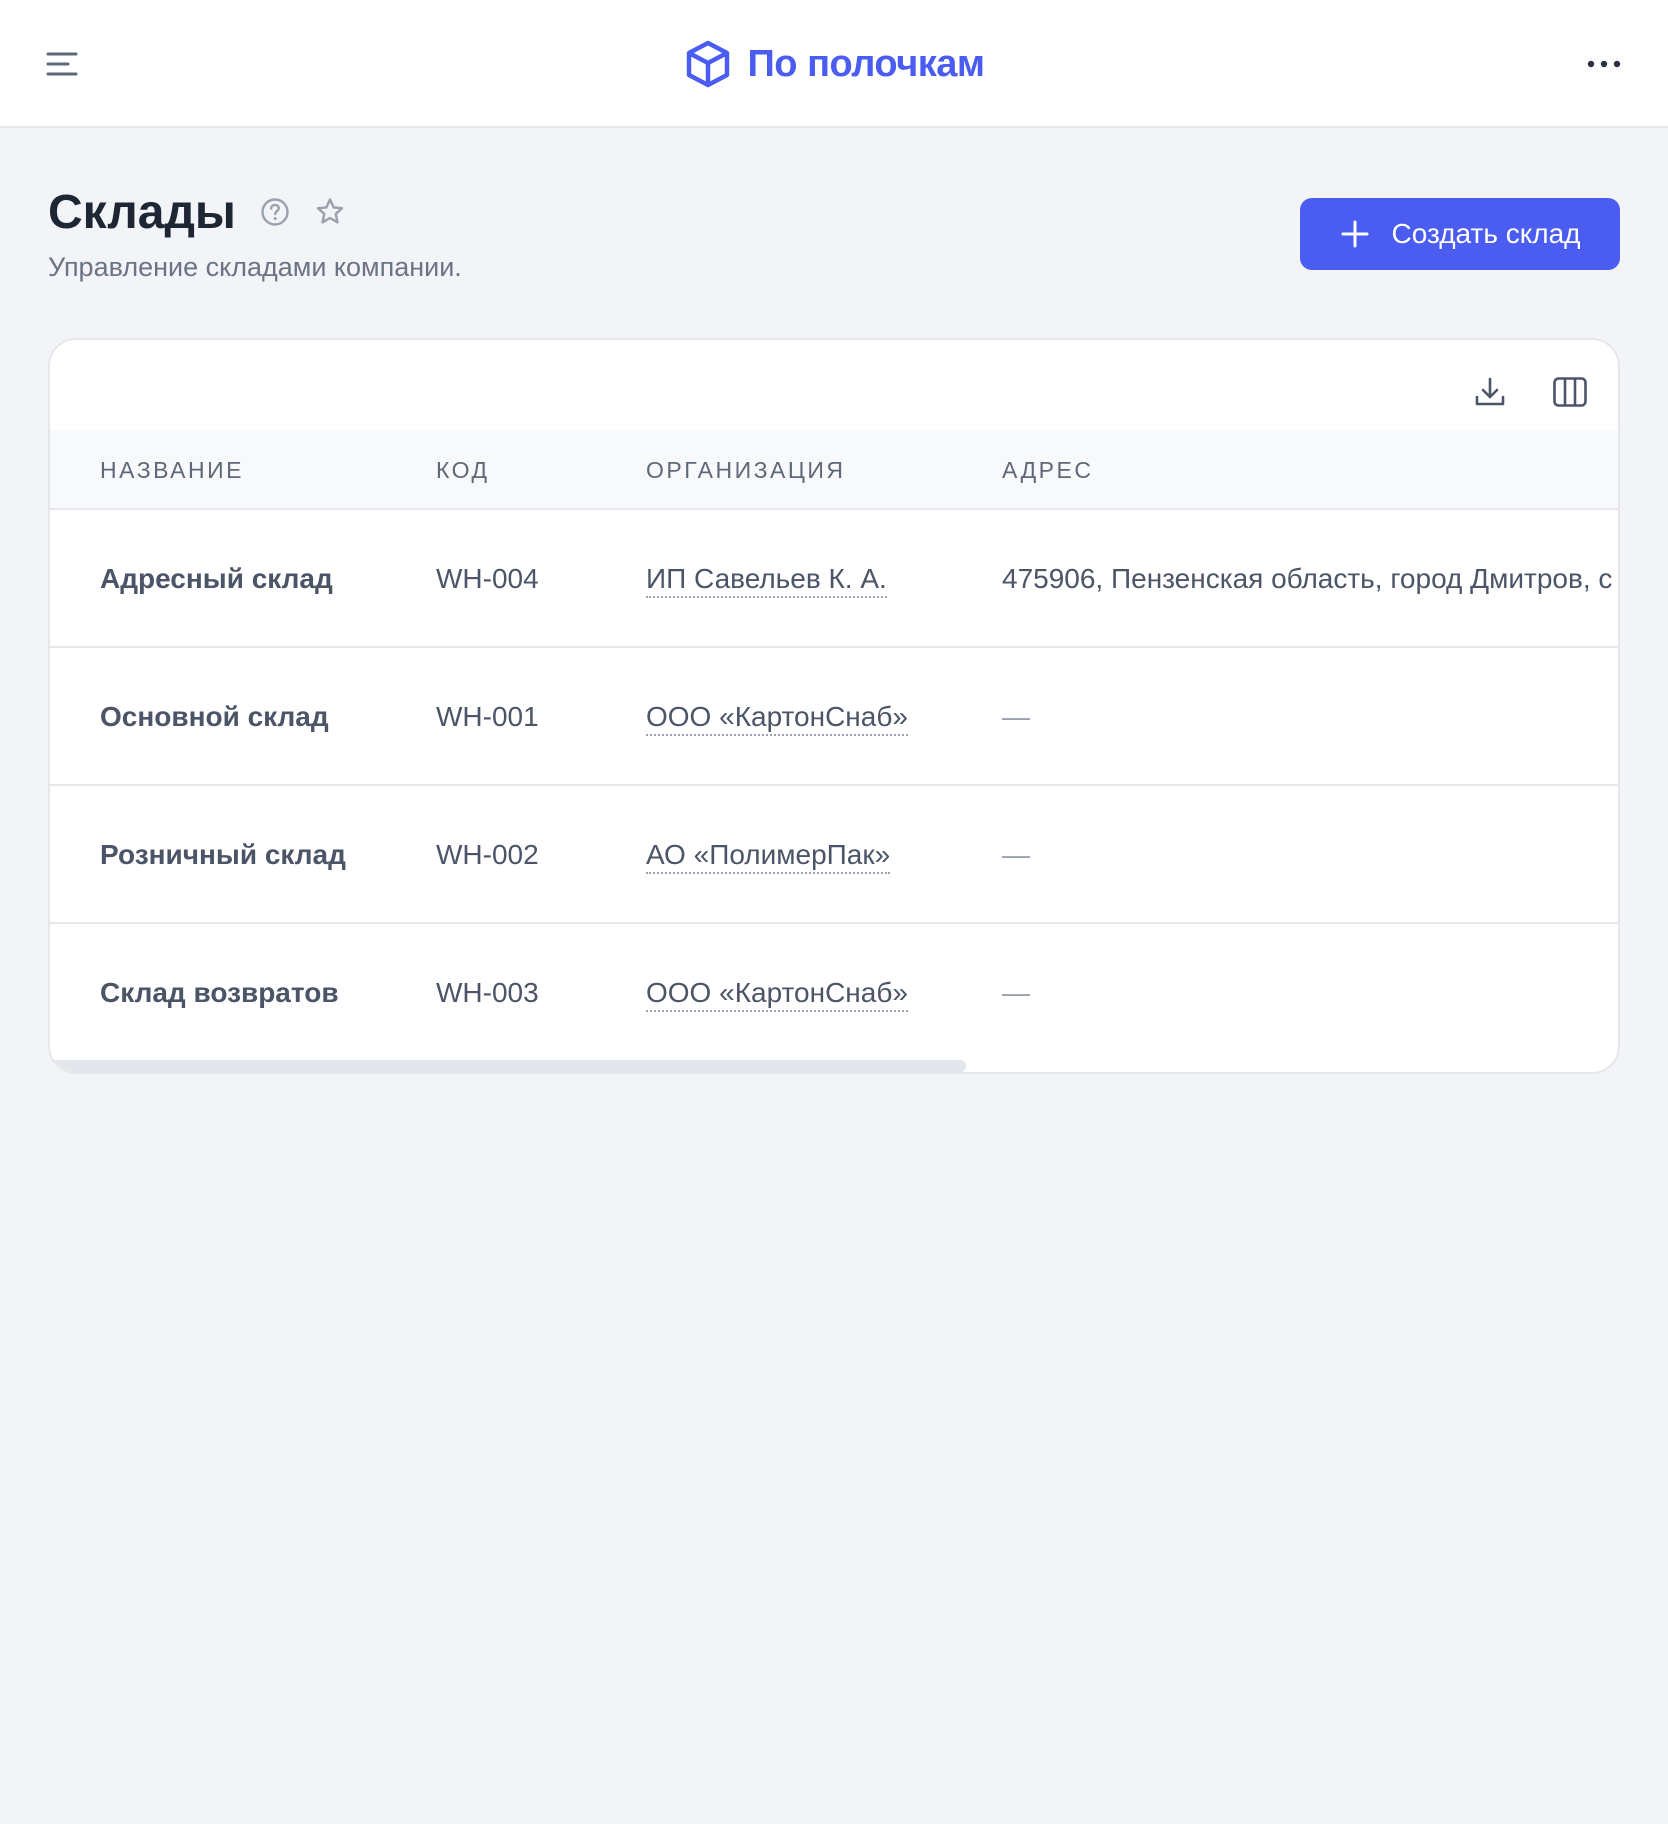 The width and height of the screenshot is (1668, 1824). Describe the element at coordinates (1047, 470) in the screenshot. I see `column-header-address: АДРЕС` at that location.